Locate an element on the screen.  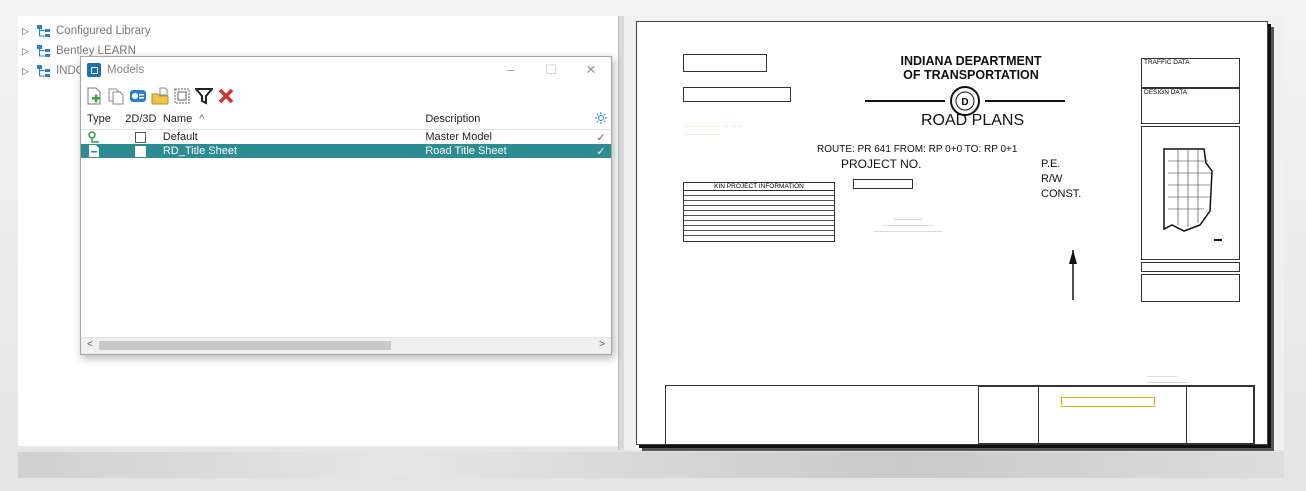
sheet-model-icon is located at coordinates (94, 151).